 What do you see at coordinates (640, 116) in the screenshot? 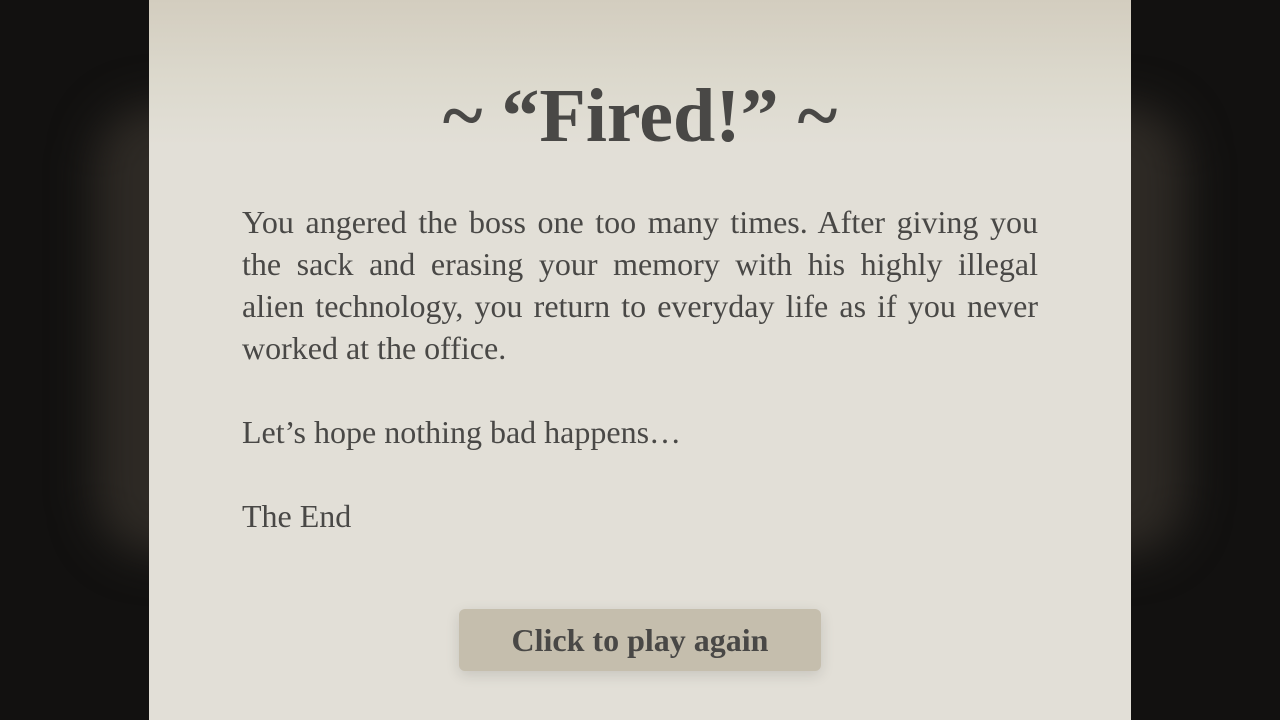
I see `ending-title: ~ “Fired!” ~` at bounding box center [640, 116].